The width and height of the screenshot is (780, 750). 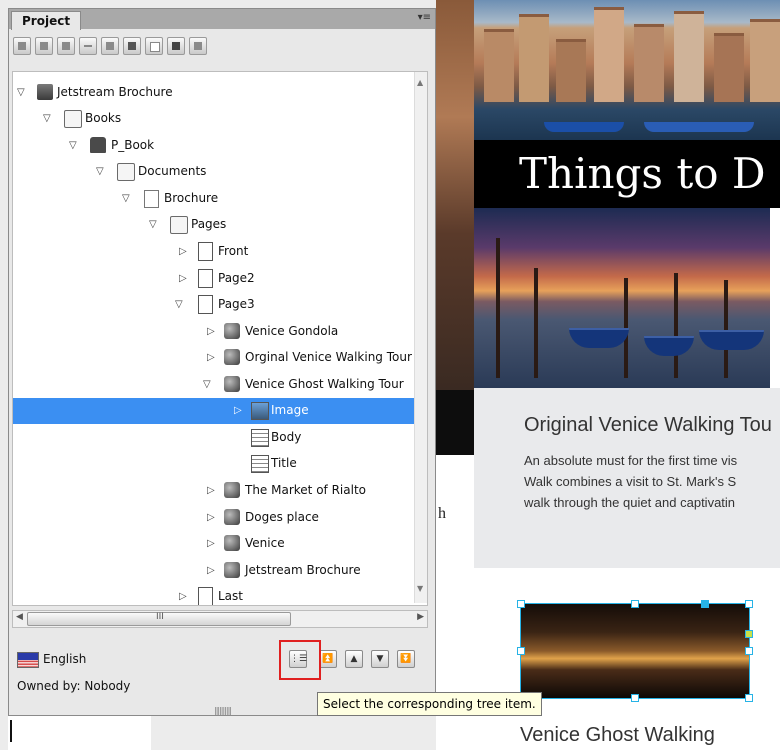 I want to click on move-down-button: ▼, so click(x=380, y=659).